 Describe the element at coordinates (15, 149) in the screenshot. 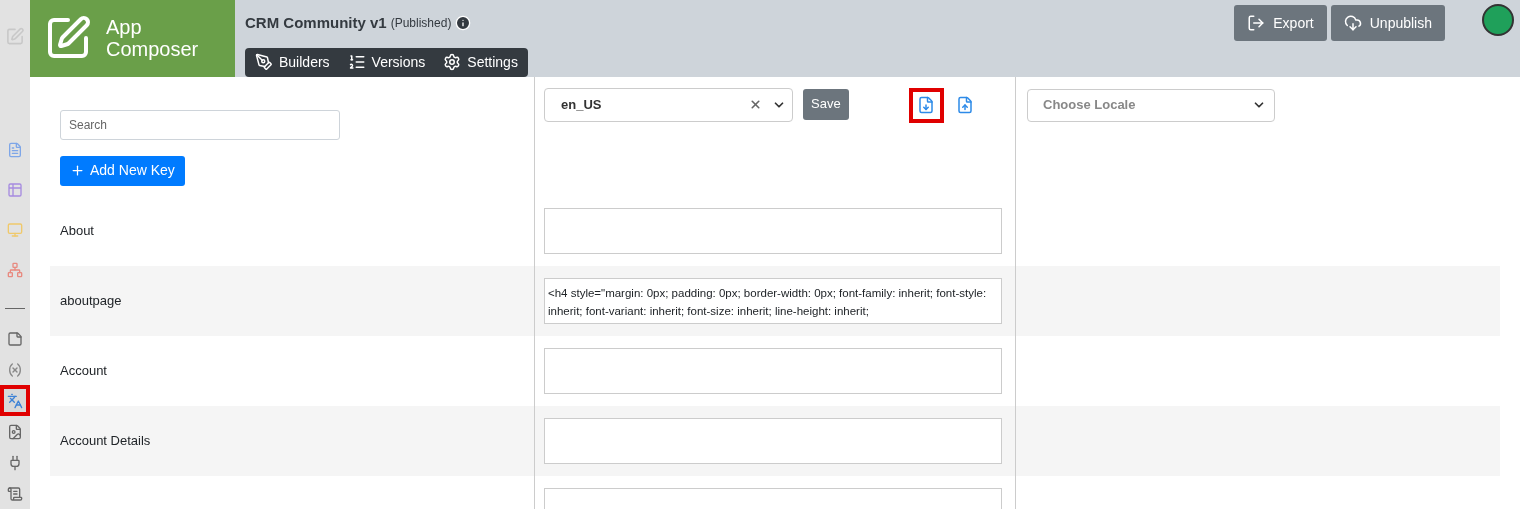

I see `document-icon` at that location.